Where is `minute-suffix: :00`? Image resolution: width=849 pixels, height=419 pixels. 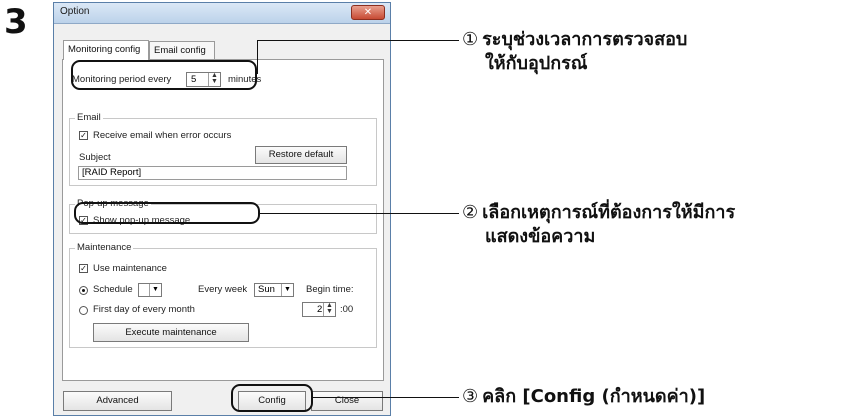 minute-suffix: :00 is located at coordinates (347, 309).